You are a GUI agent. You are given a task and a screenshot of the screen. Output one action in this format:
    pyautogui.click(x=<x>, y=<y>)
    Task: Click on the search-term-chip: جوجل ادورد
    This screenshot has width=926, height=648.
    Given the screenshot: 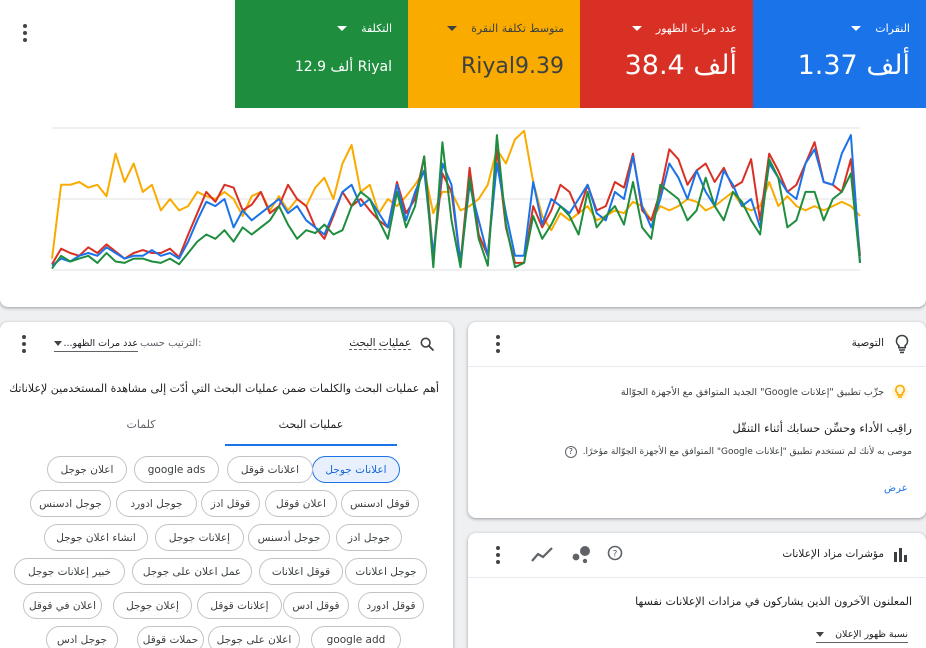 What is the action you would take?
    pyautogui.click(x=156, y=503)
    